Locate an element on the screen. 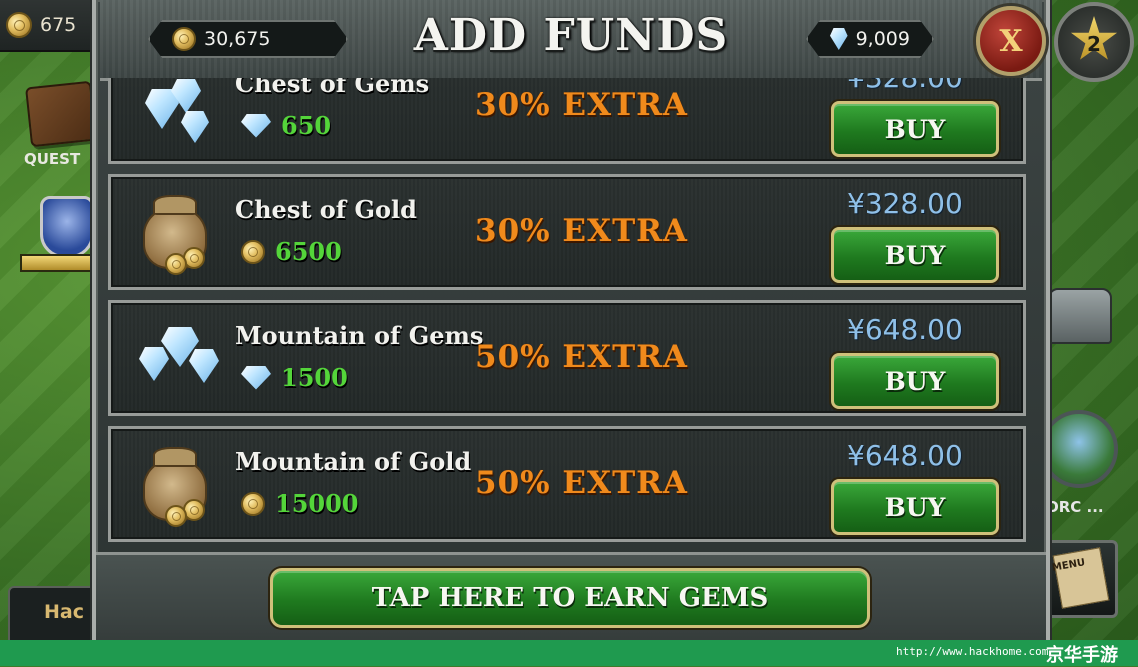 The width and height of the screenshot is (1138, 667). watermark-url: http://www.hackhome.com is located at coordinates (972, 651).